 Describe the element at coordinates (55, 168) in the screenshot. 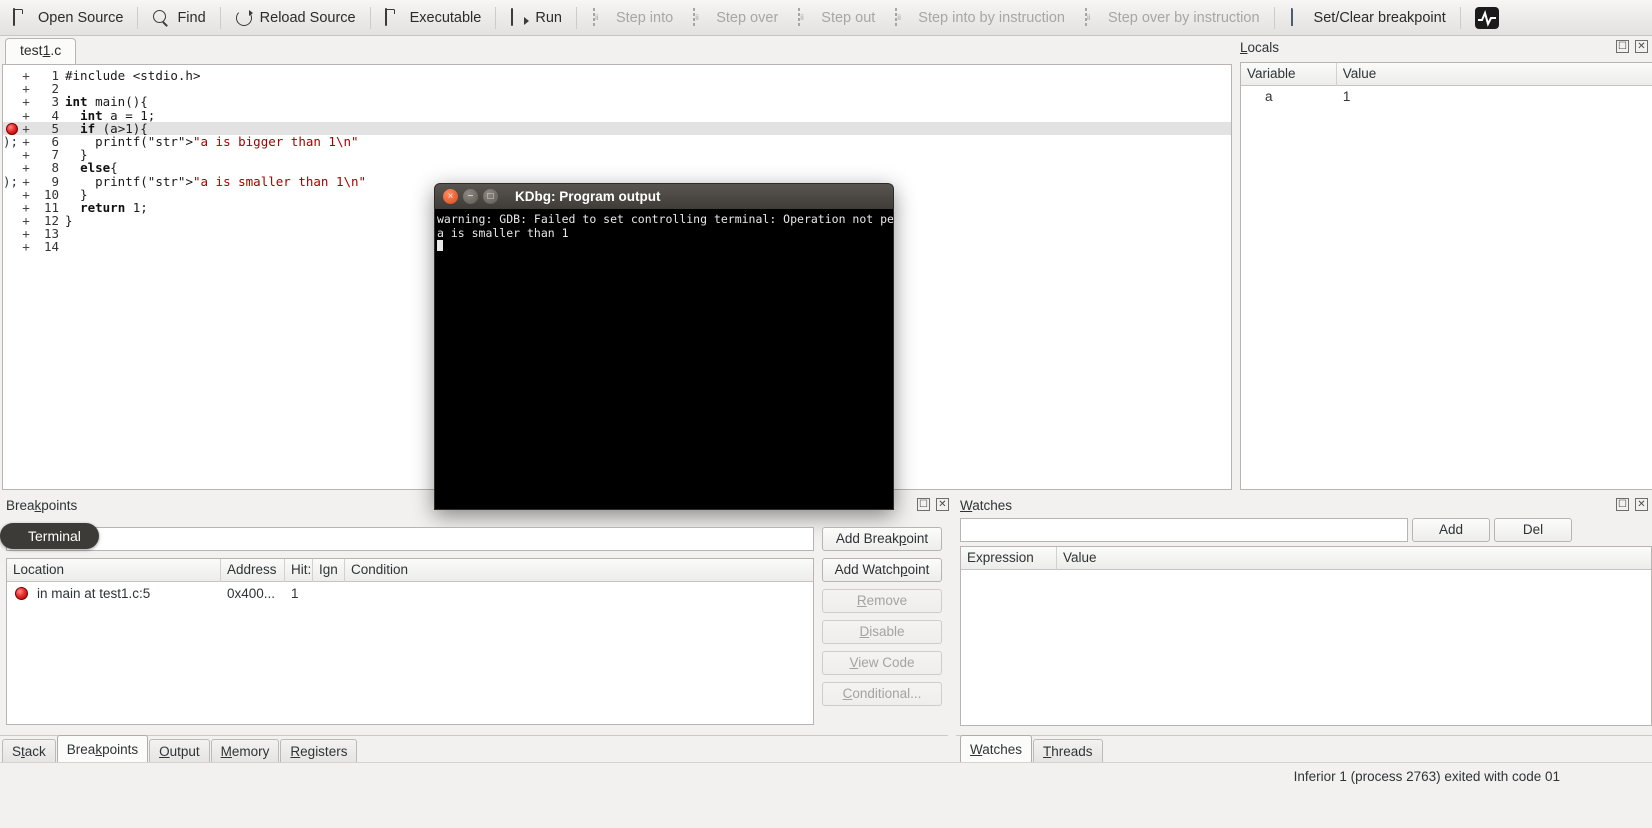

I see `line-number: 8` at that location.